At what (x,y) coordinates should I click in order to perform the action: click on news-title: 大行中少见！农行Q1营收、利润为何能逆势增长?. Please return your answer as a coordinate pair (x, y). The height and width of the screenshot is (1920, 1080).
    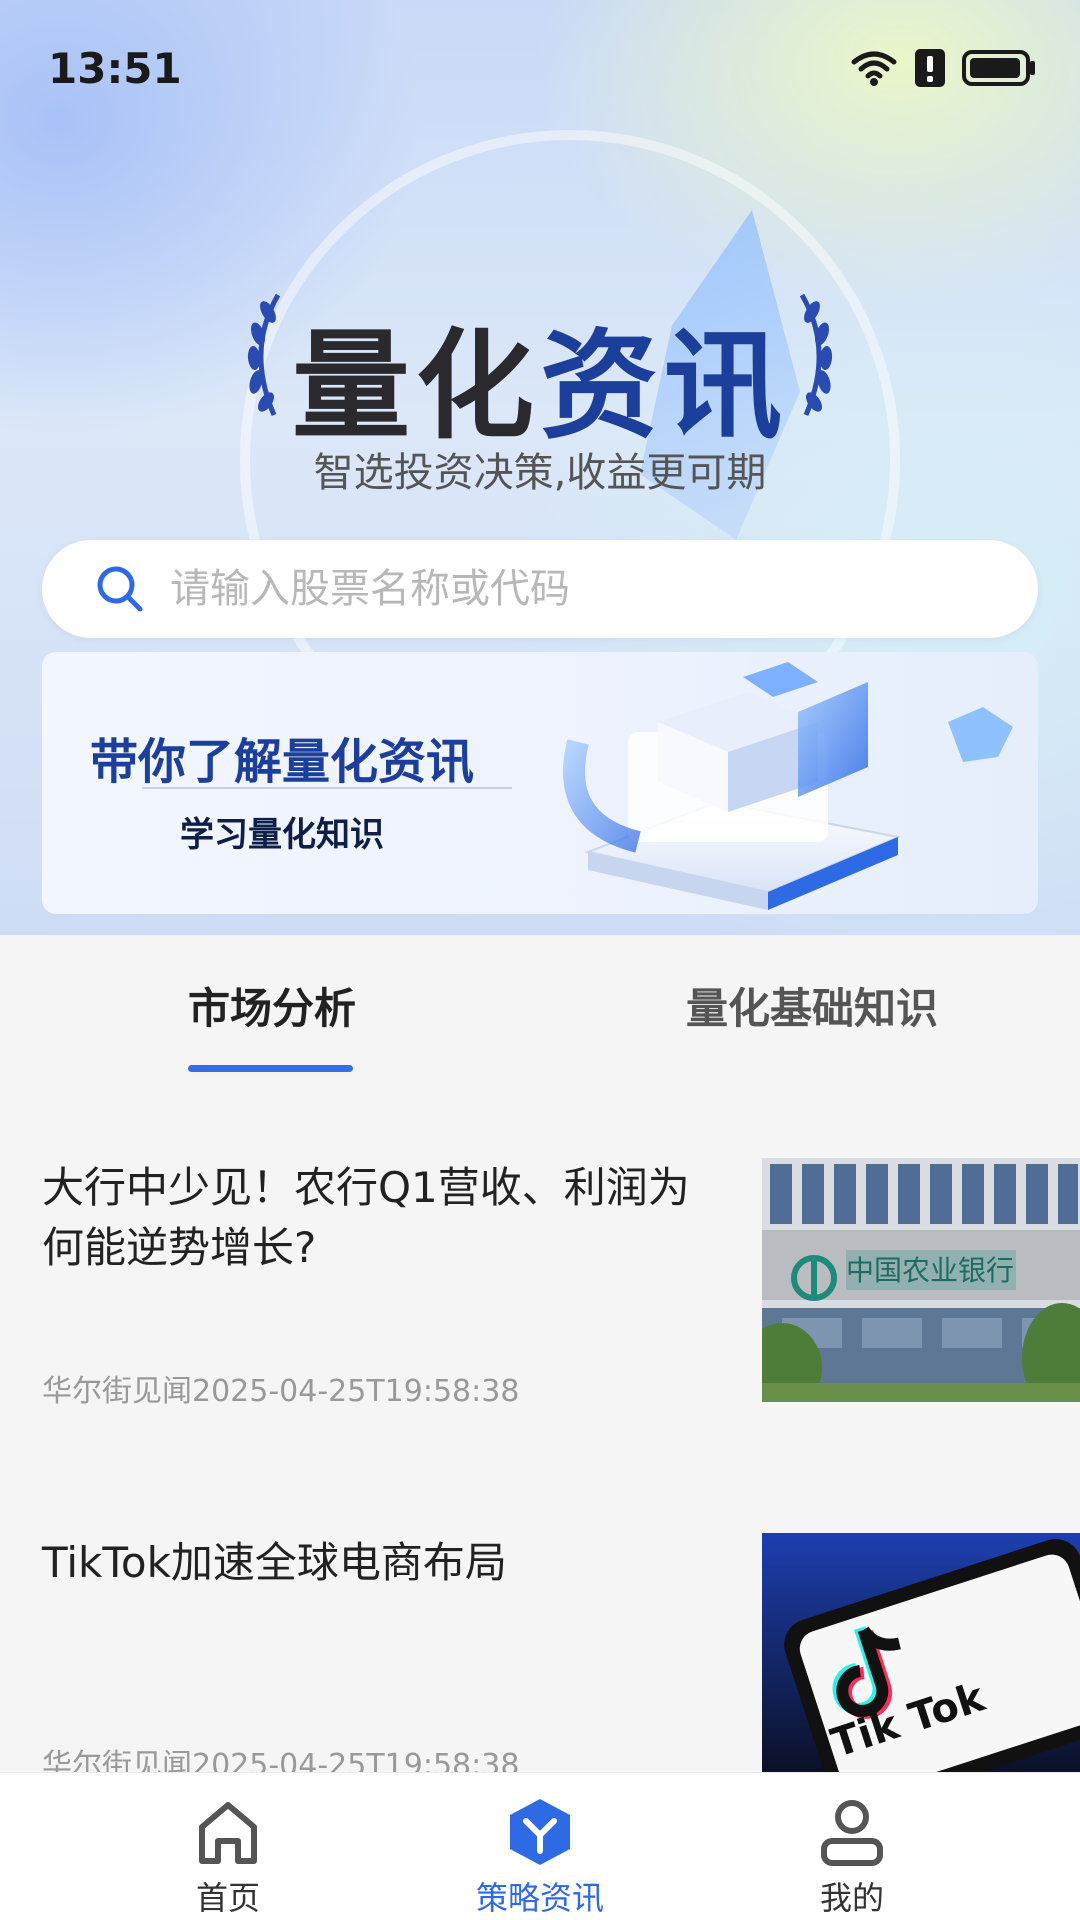
    Looking at the image, I should click on (366, 1217).